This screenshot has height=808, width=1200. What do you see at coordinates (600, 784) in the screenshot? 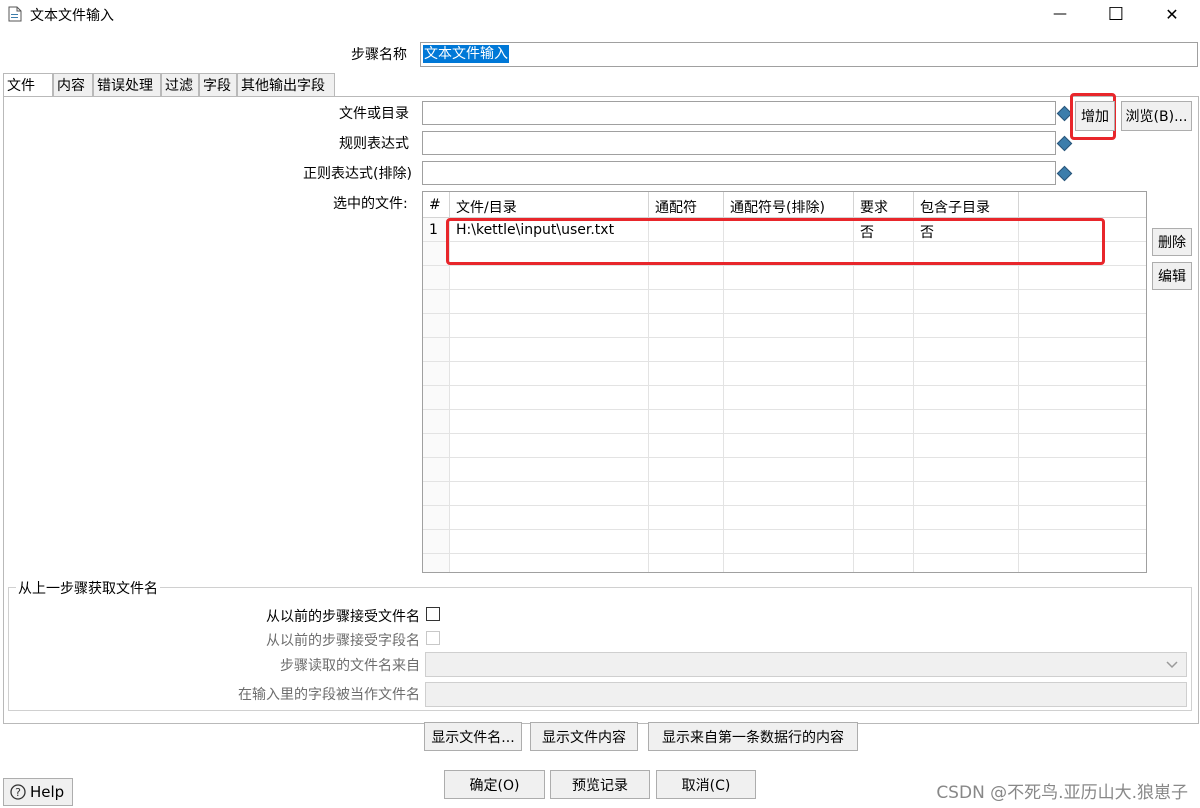
I see `preview-button: 预览记录` at bounding box center [600, 784].